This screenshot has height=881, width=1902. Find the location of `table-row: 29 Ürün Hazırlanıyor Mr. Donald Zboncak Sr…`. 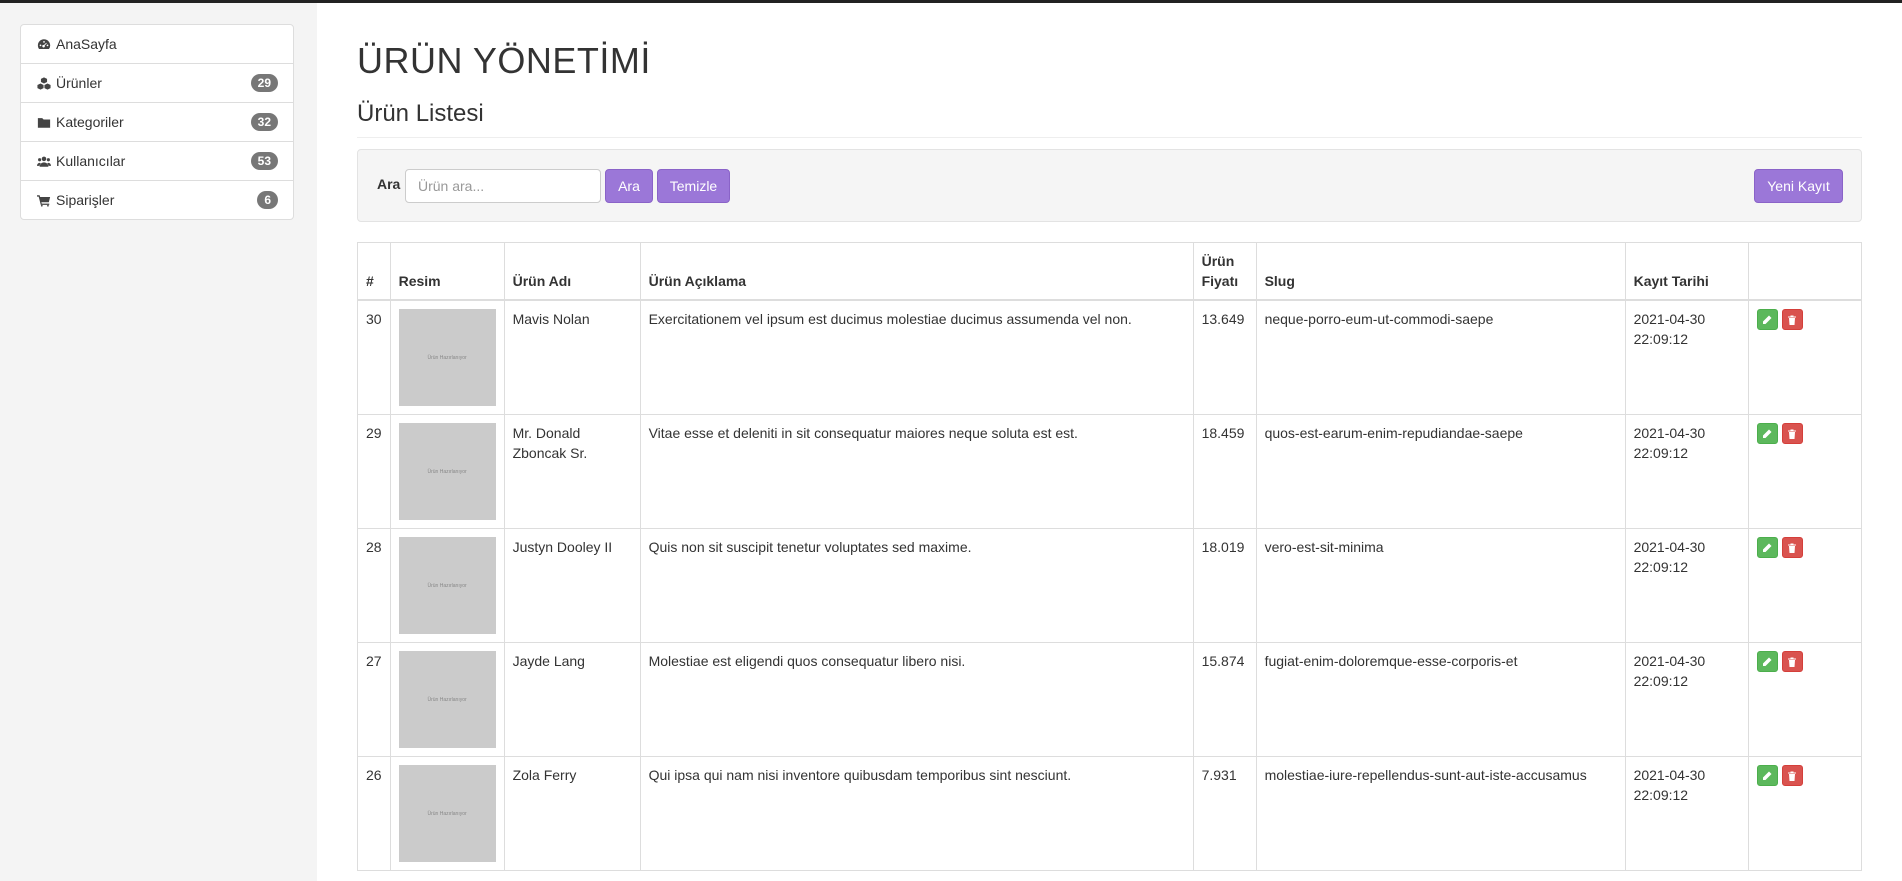

table-row: 29 Ürün Hazırlanıyor Mr. Donald Zboncak Sr… is located at coordinates (1110, 471).